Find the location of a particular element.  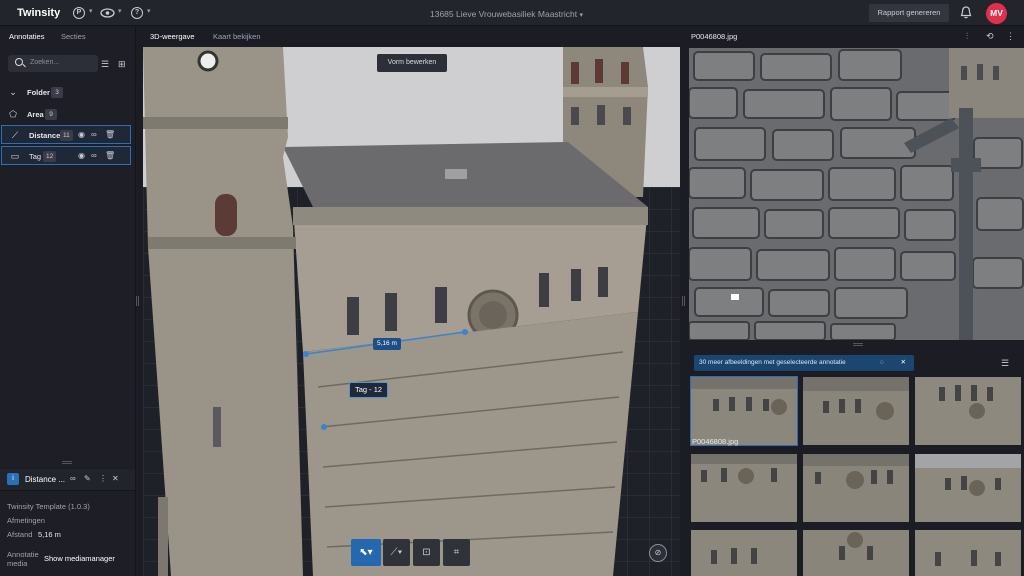

project-title: 13685 Lieve Vrouwebasiliek Maastricht ▾ is located at coordinates (506, 14).